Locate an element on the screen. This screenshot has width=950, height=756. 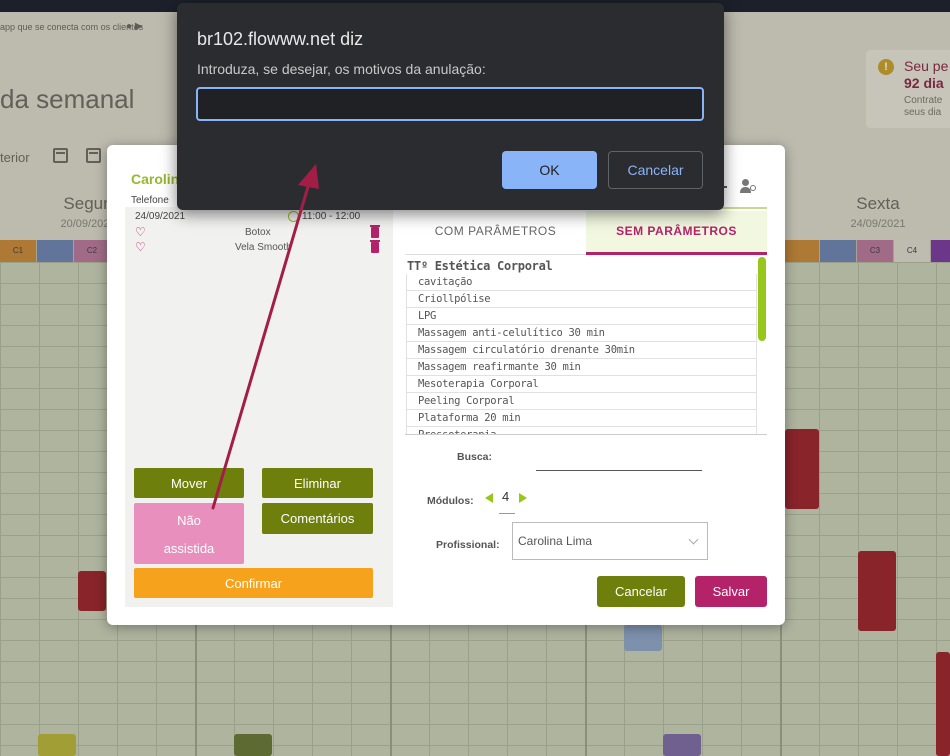
tab-with-parameters: COM PARÂMETROS is located at coordinates (495, 233).